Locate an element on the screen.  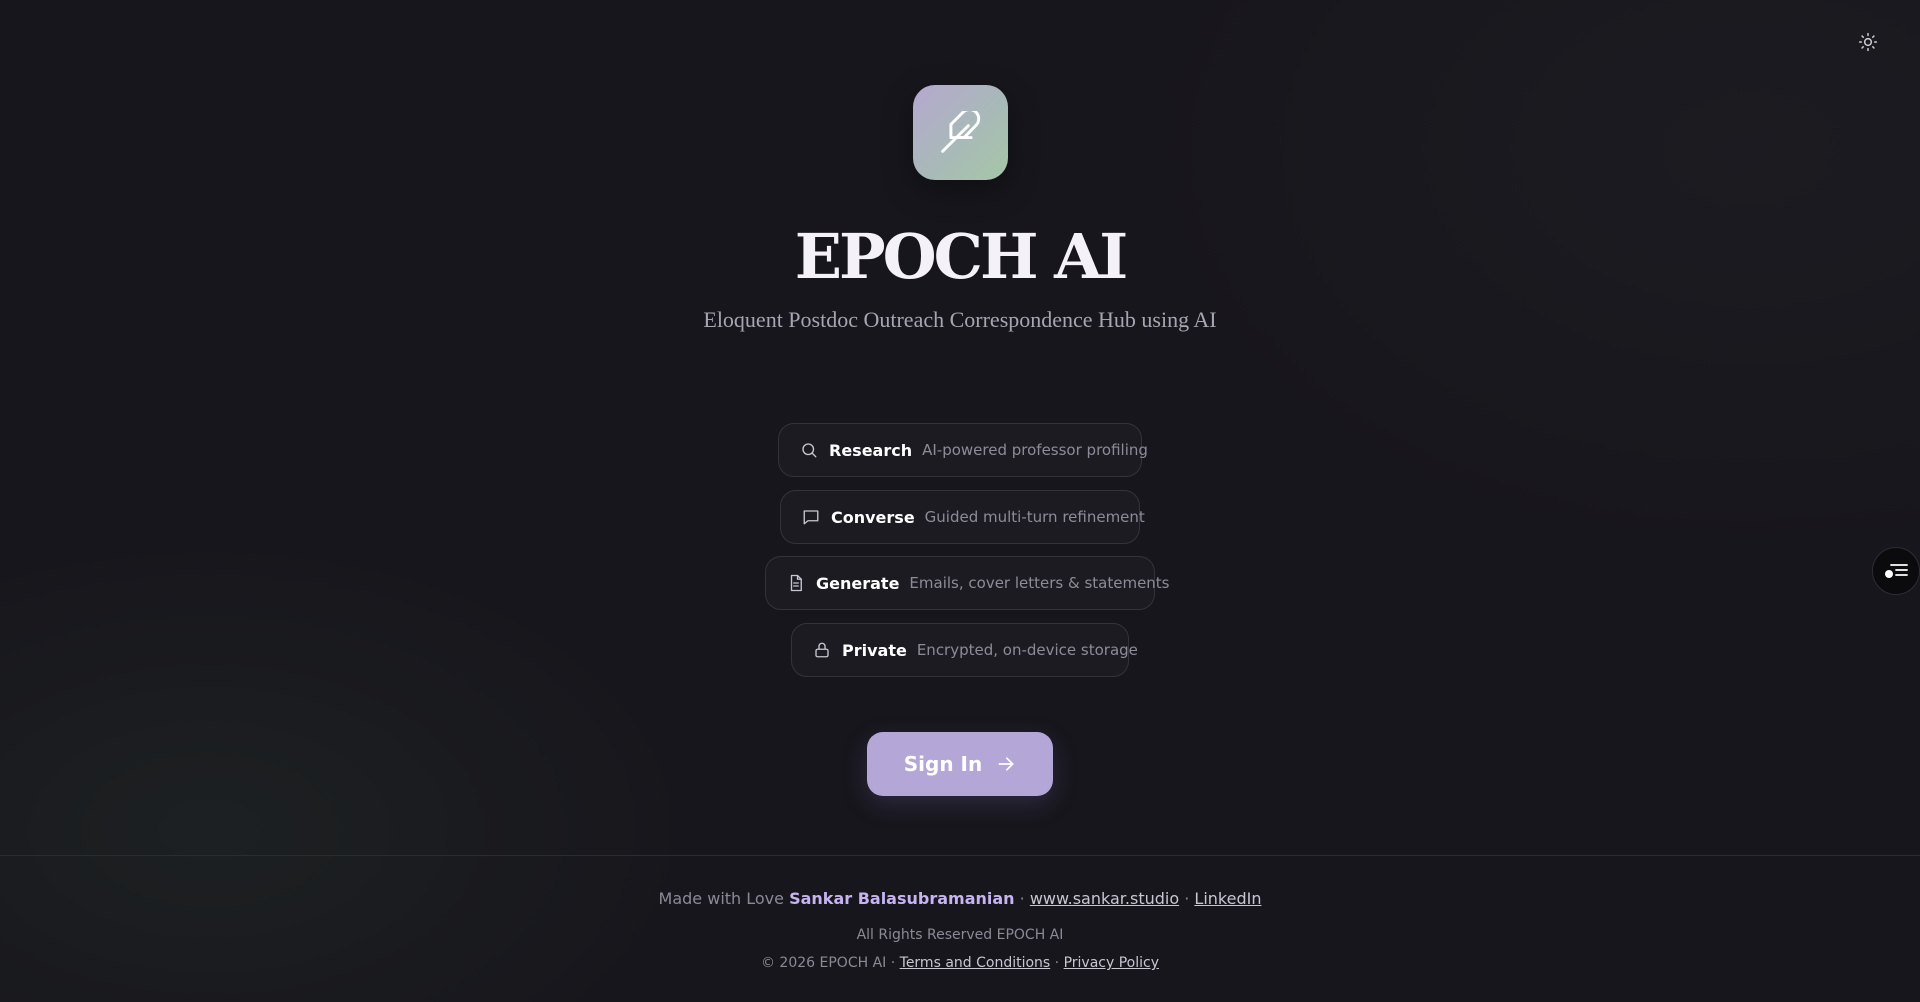
footer-divider is located at coordinates (960, 855).